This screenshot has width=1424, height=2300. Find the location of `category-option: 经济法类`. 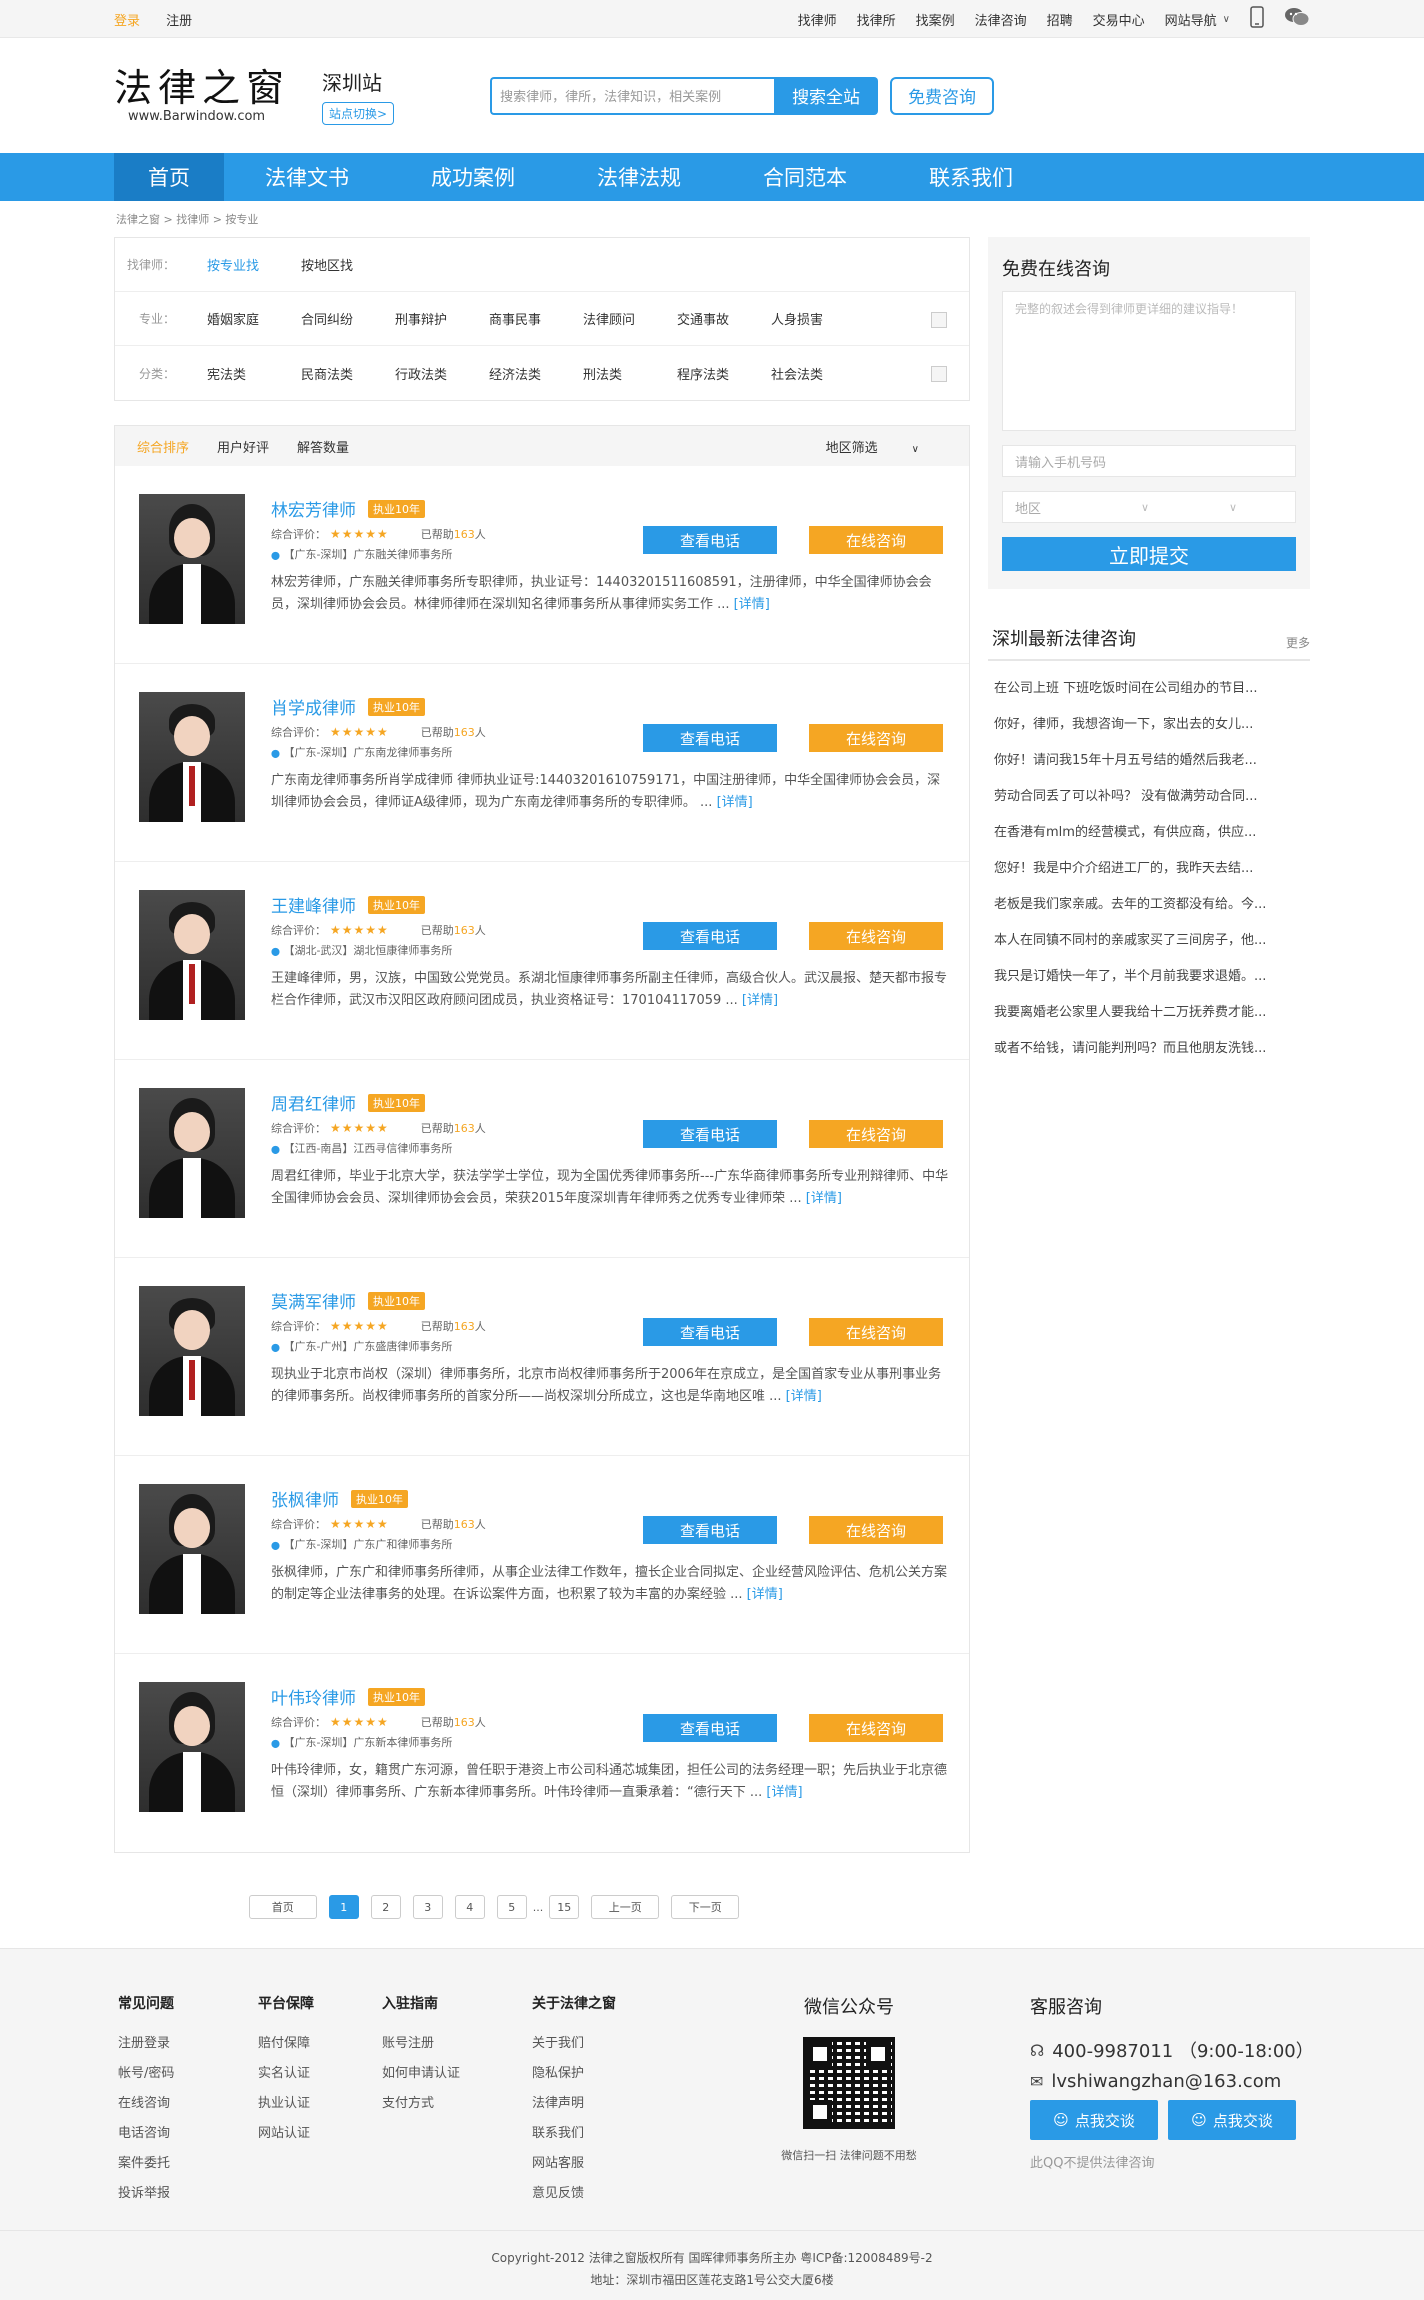

category-option: 经济法类 is located at coordinates (536, 373).